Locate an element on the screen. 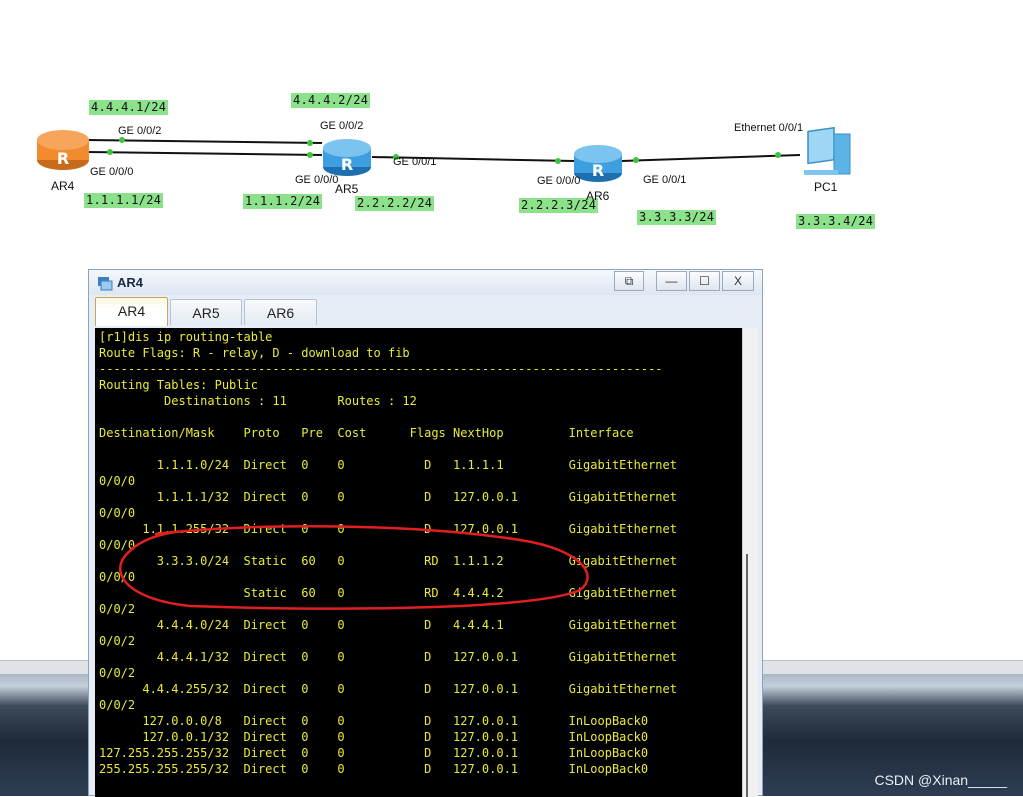  pc-icon-pc1 is located at coordinates (827, 150).